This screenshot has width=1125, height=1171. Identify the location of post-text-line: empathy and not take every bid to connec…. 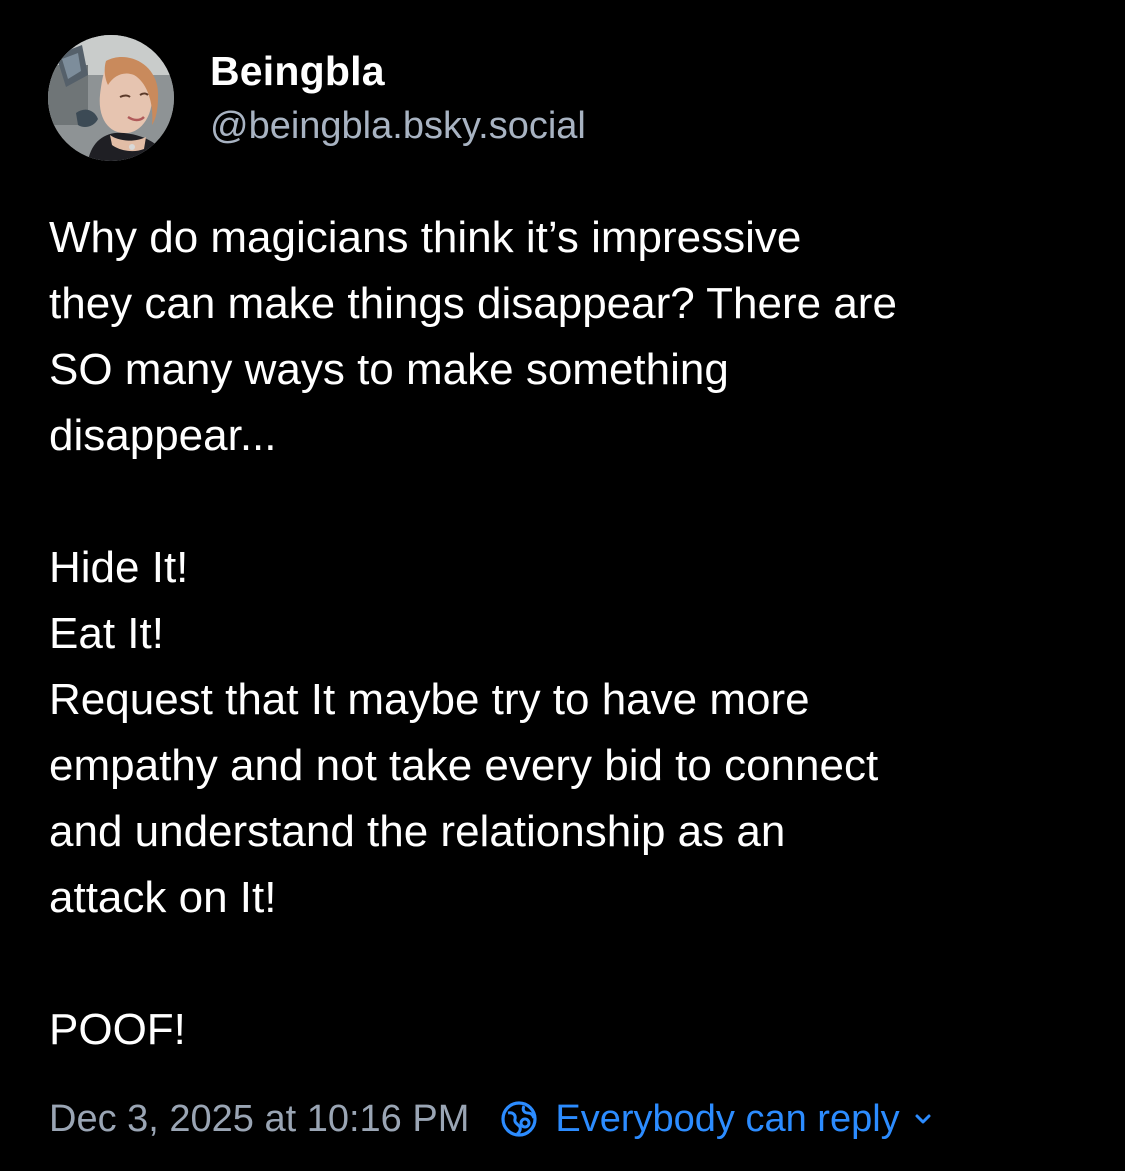
(464, 765).